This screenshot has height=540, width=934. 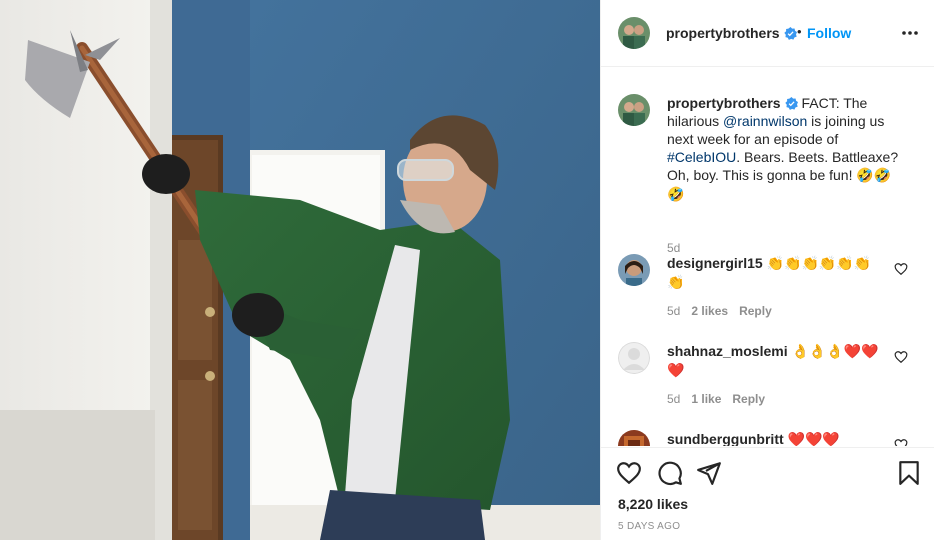 I want to click on comment-meta: 5d 1 like Reply, so click(x=721, y=399).